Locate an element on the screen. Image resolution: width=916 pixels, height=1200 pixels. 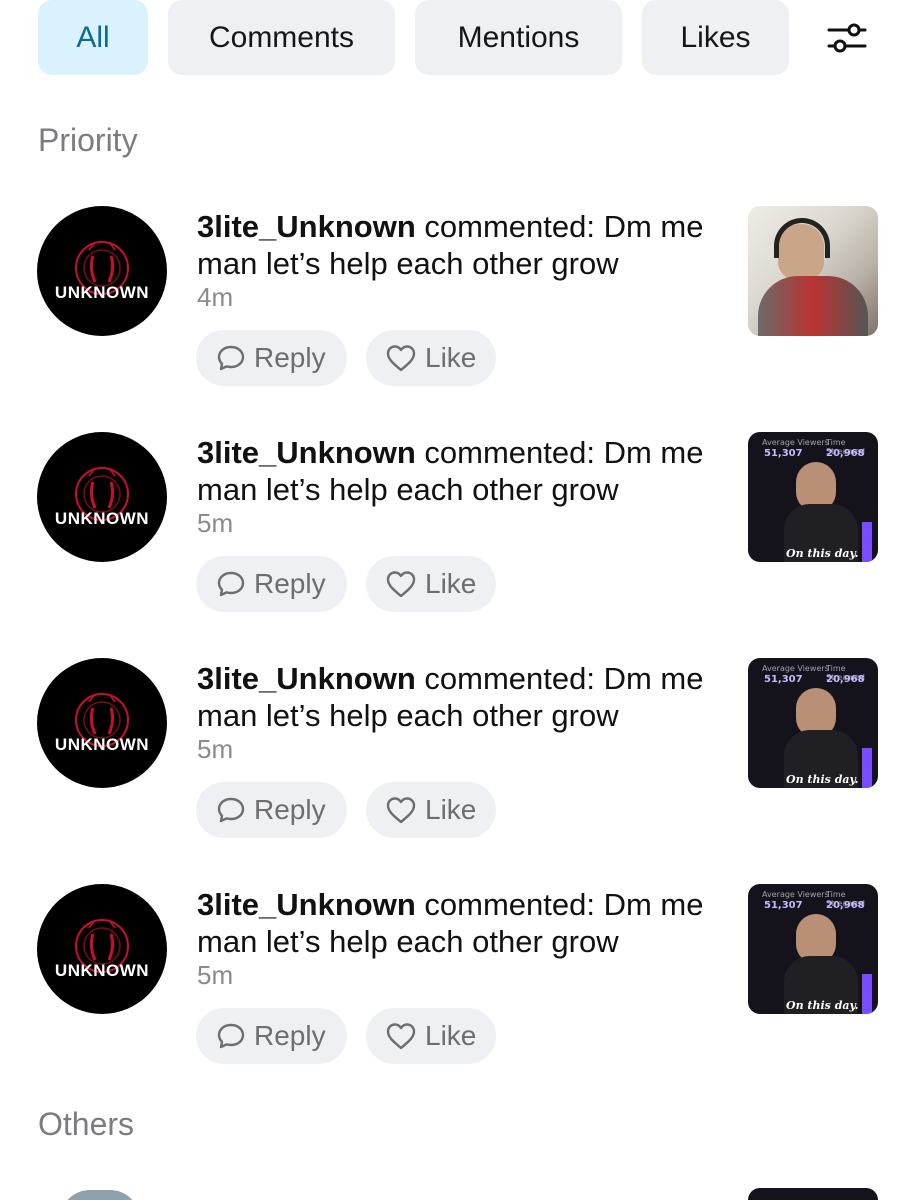
tab-all: All is located at coordinates (93, 37).